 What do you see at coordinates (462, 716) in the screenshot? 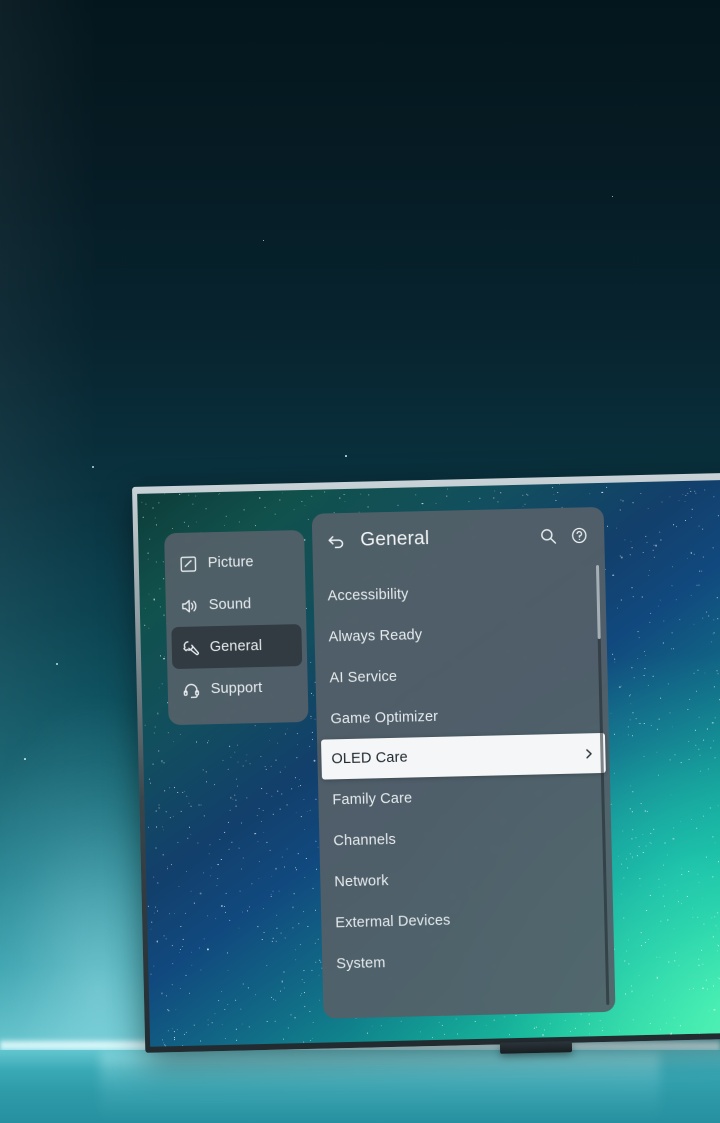
I see `menu-item: Game Optimizer` at bounding box center [462, 716].